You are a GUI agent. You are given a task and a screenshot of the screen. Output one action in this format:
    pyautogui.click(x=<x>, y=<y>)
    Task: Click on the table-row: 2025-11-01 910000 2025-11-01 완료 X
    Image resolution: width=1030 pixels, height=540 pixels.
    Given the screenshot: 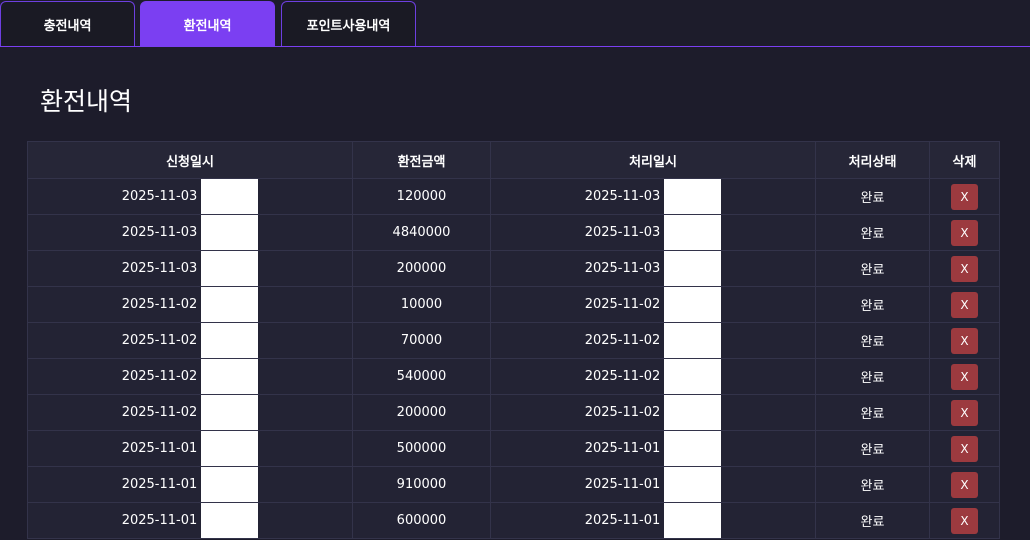 What is the action you would take?
    pyautogui.click(x=513, y=484)
    